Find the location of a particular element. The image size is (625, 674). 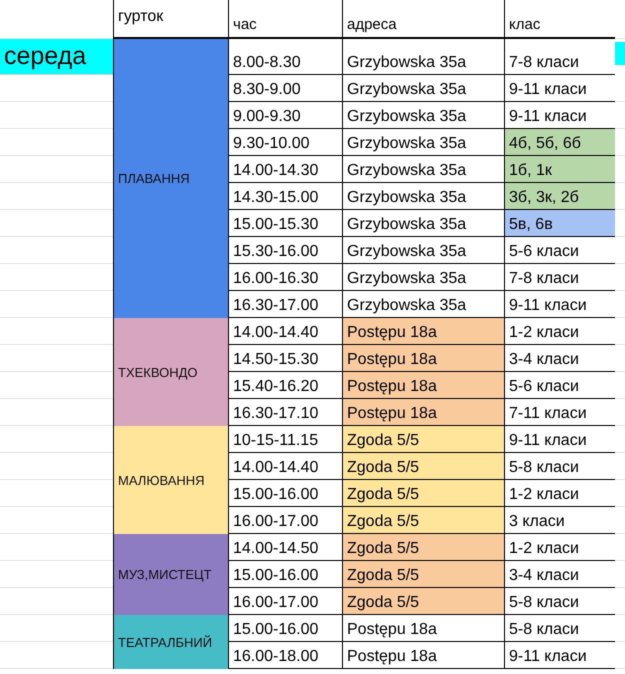

time-cell: 16.00-18.00 is located at coordinates (285, 655).